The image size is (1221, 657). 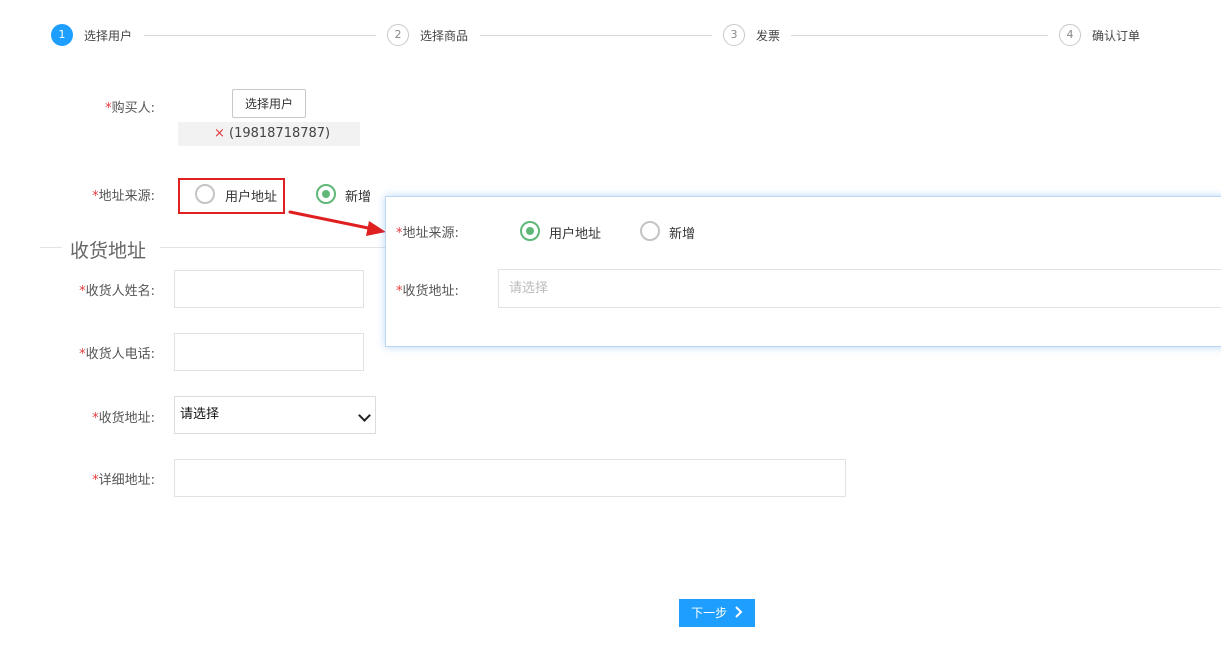 I want to click on address-label-text: 收货地址:, so click(x=126, y=418).